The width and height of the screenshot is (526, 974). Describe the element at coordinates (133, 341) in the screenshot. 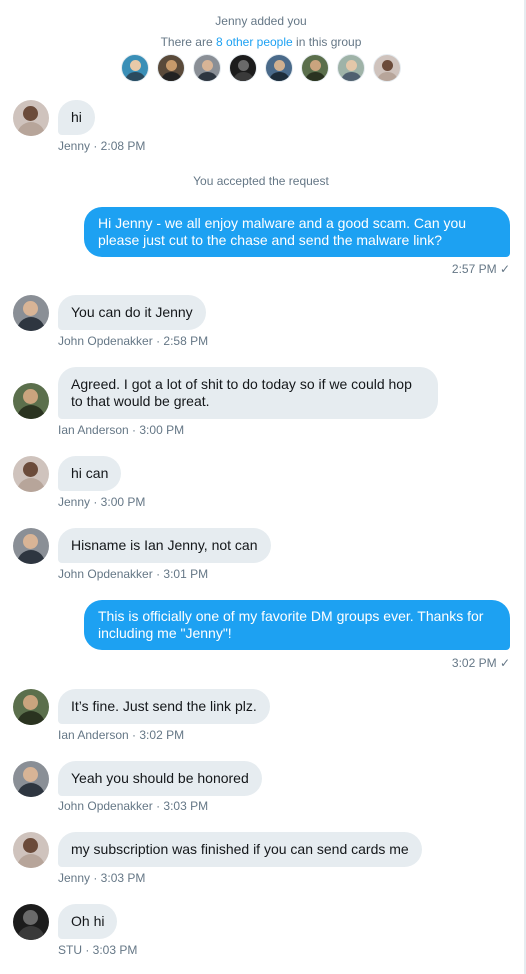

I see `message-meta: John Opdenakker · 2:58 PM` at that location.